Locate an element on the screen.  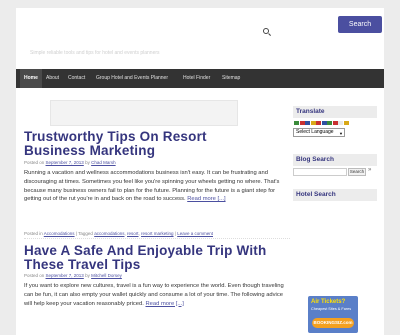
post-author-link: Mitchell Dorsey is located at coordinates (106, 275).